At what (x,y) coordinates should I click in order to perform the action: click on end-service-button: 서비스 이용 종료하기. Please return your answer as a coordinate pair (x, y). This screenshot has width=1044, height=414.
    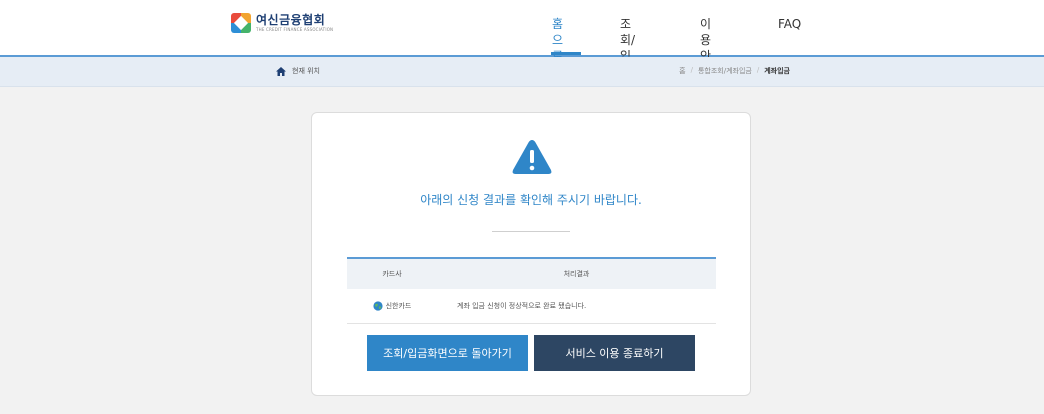
    Looking at the image, I should click on (614, 353).